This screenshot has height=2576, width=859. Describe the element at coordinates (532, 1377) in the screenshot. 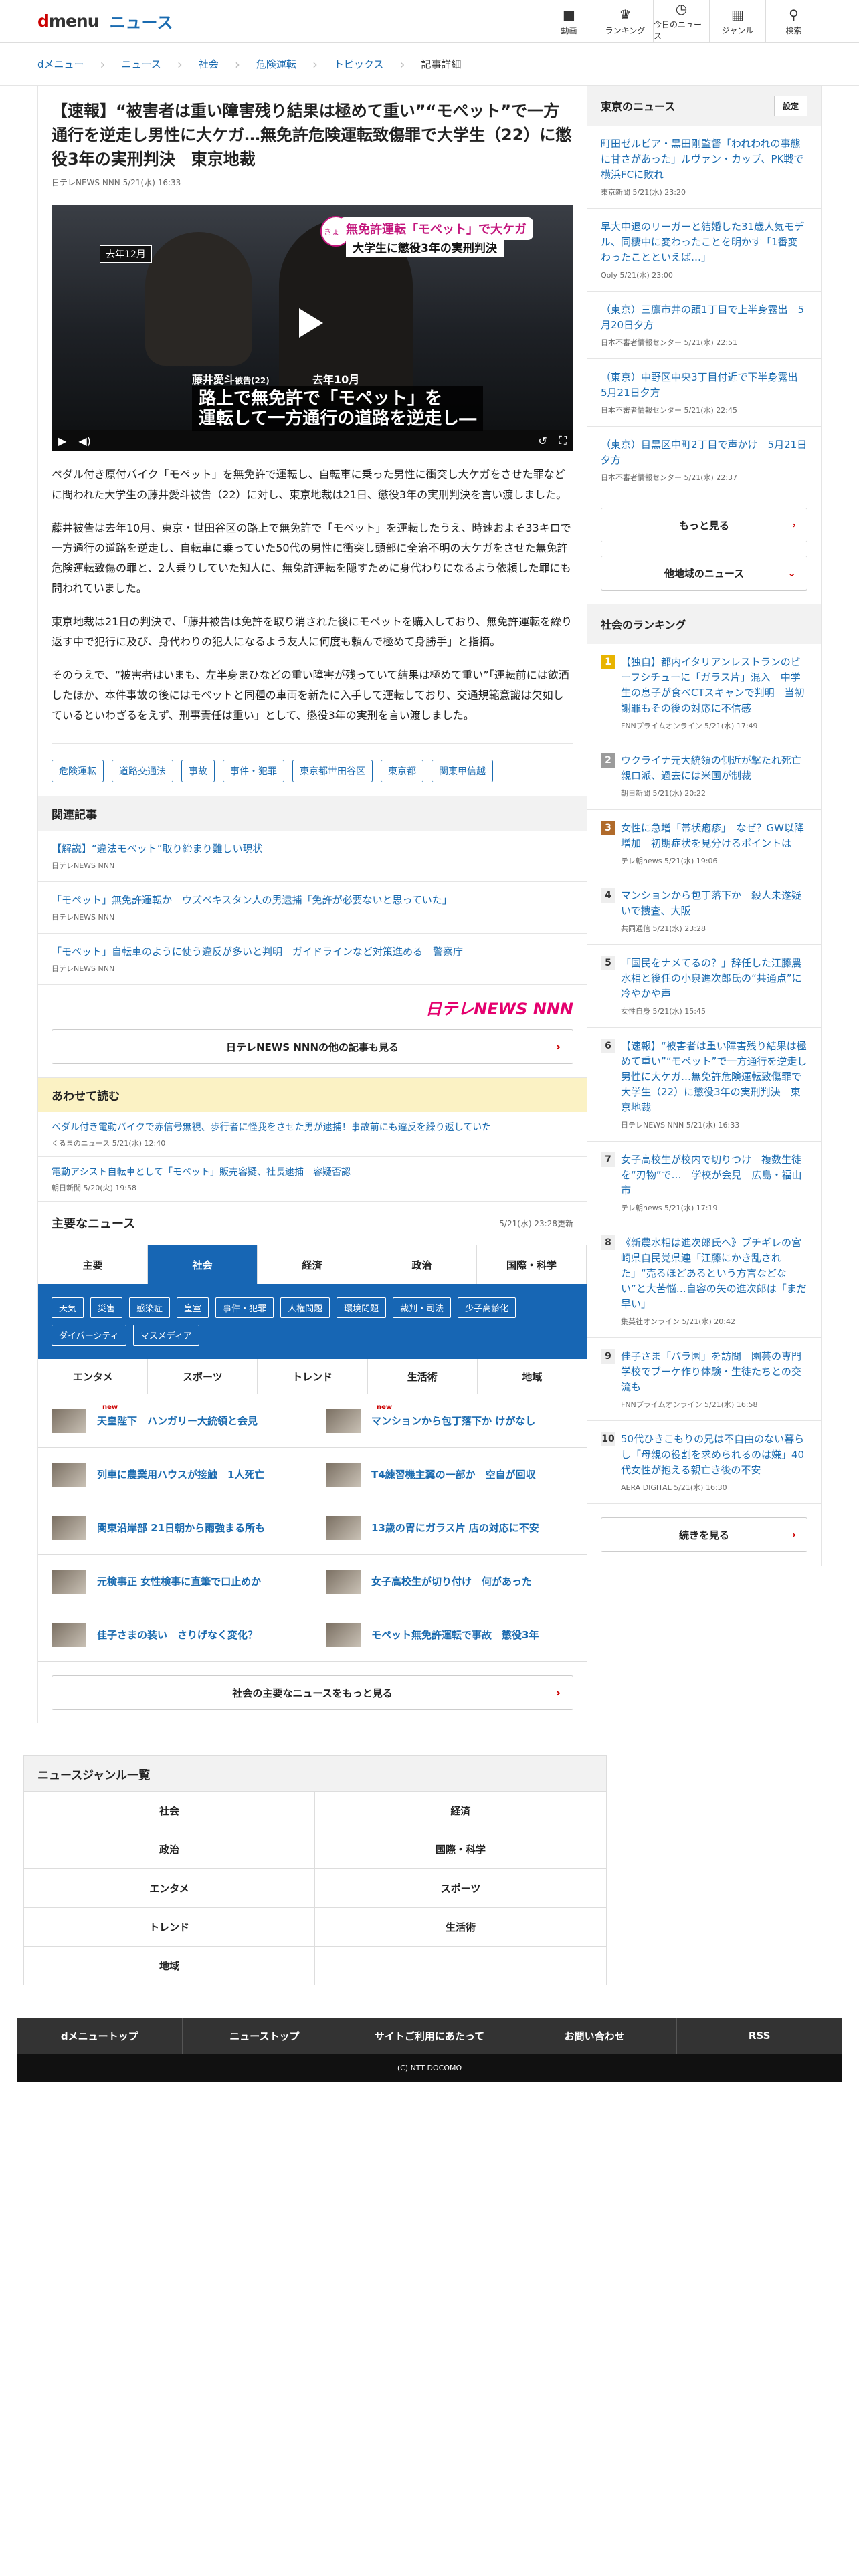

I see `tab-local: 地域` at that location.